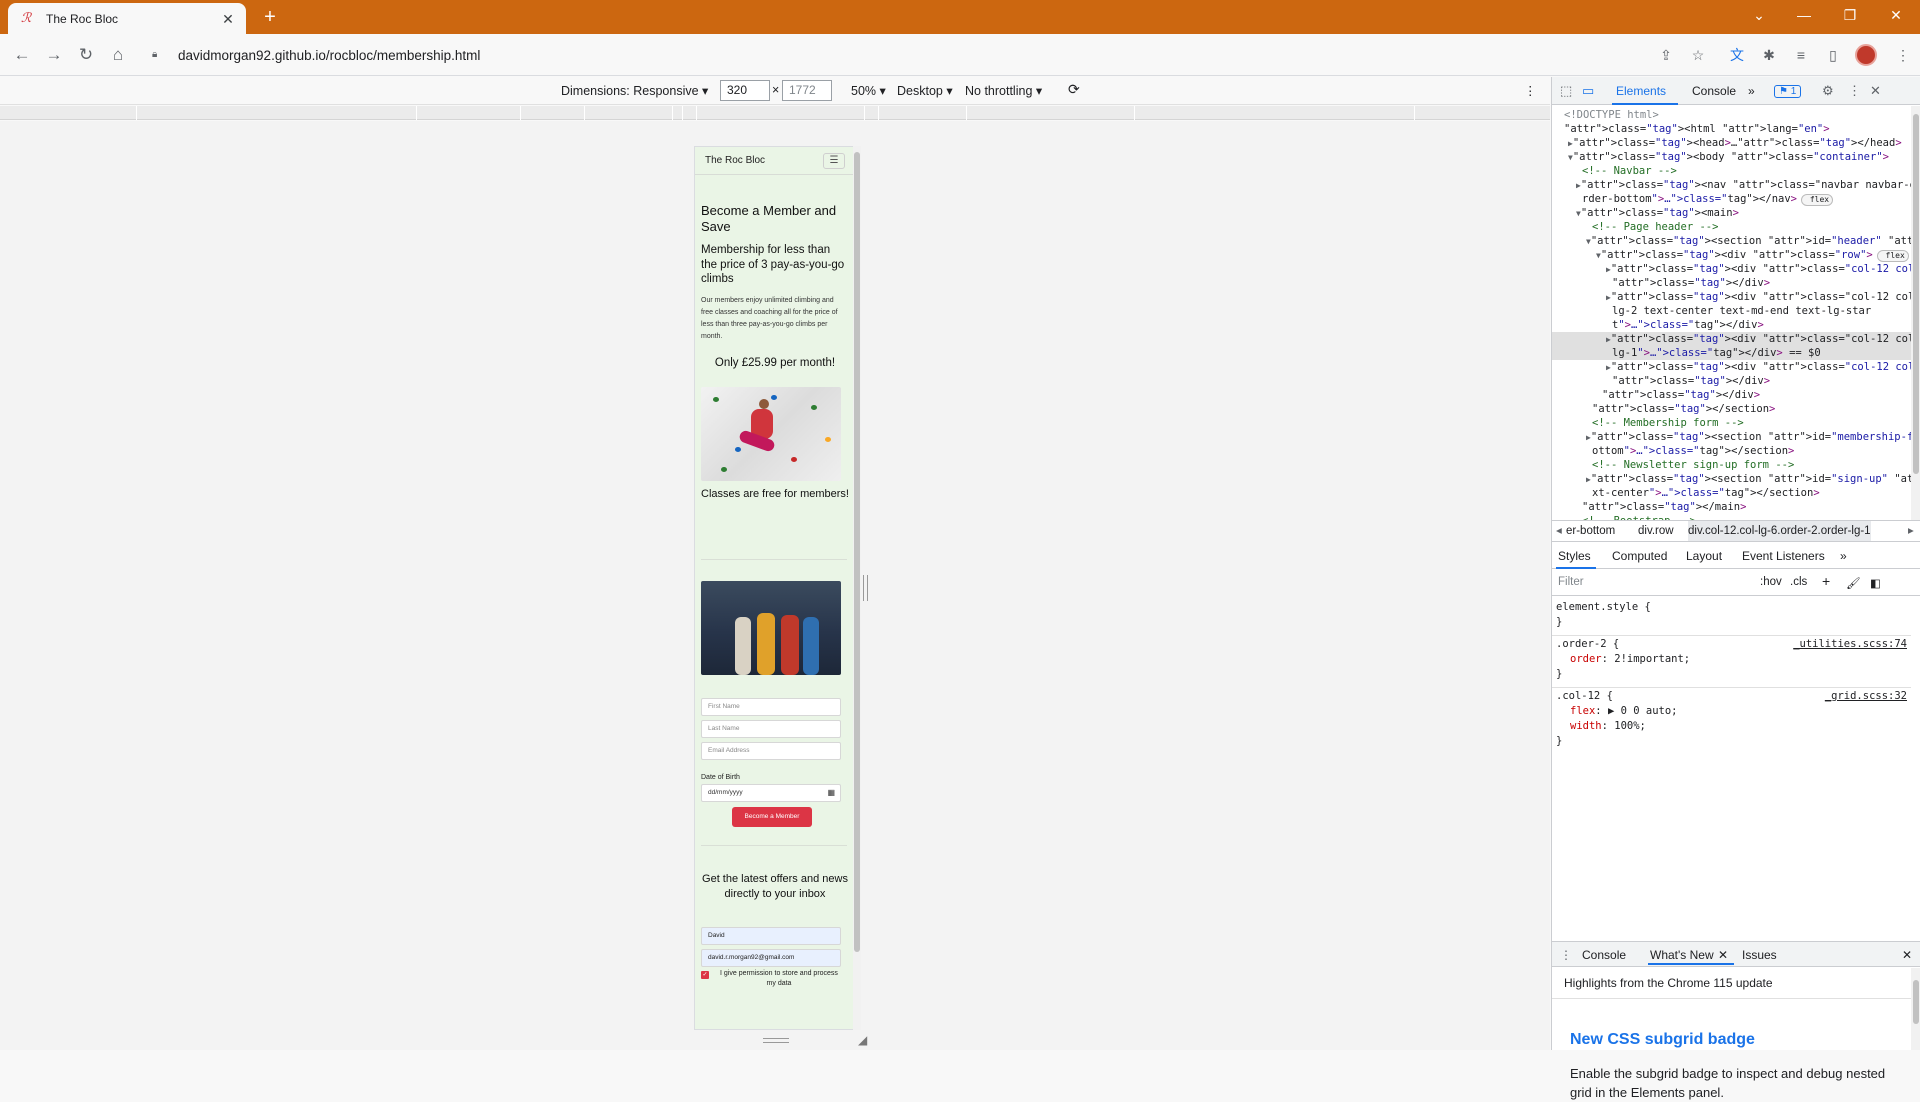 The width and height of the screenshot is (1920, 1102). Describe the element at coordinates (1074, 89) in the screenshot. I see `rotate-icon: ⟳` at that location.